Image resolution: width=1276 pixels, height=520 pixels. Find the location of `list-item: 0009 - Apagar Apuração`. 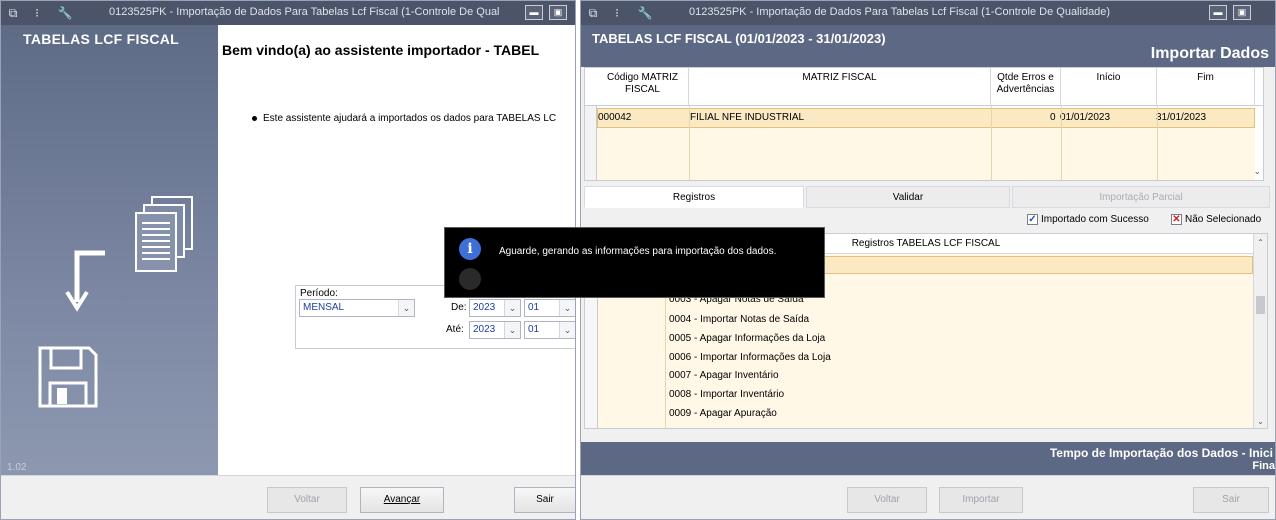

list-item: 0009 - Apagar Apuração is located at coordinates (723, 413).